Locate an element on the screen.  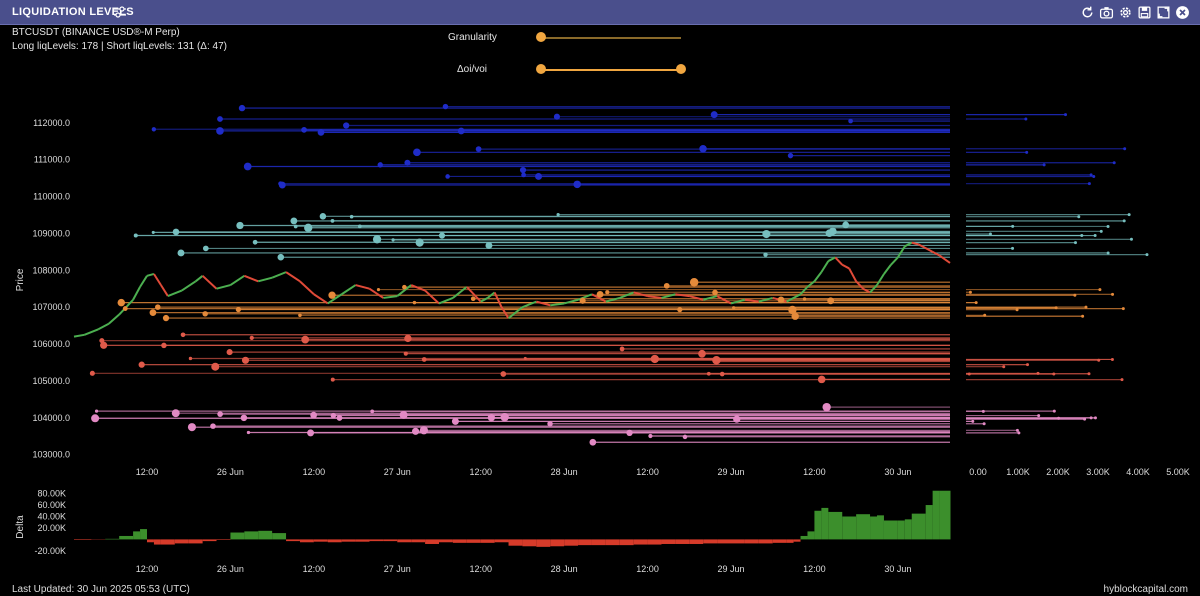
delta-axis-tick-label: 80.00K is located at coordinates (51, 494).